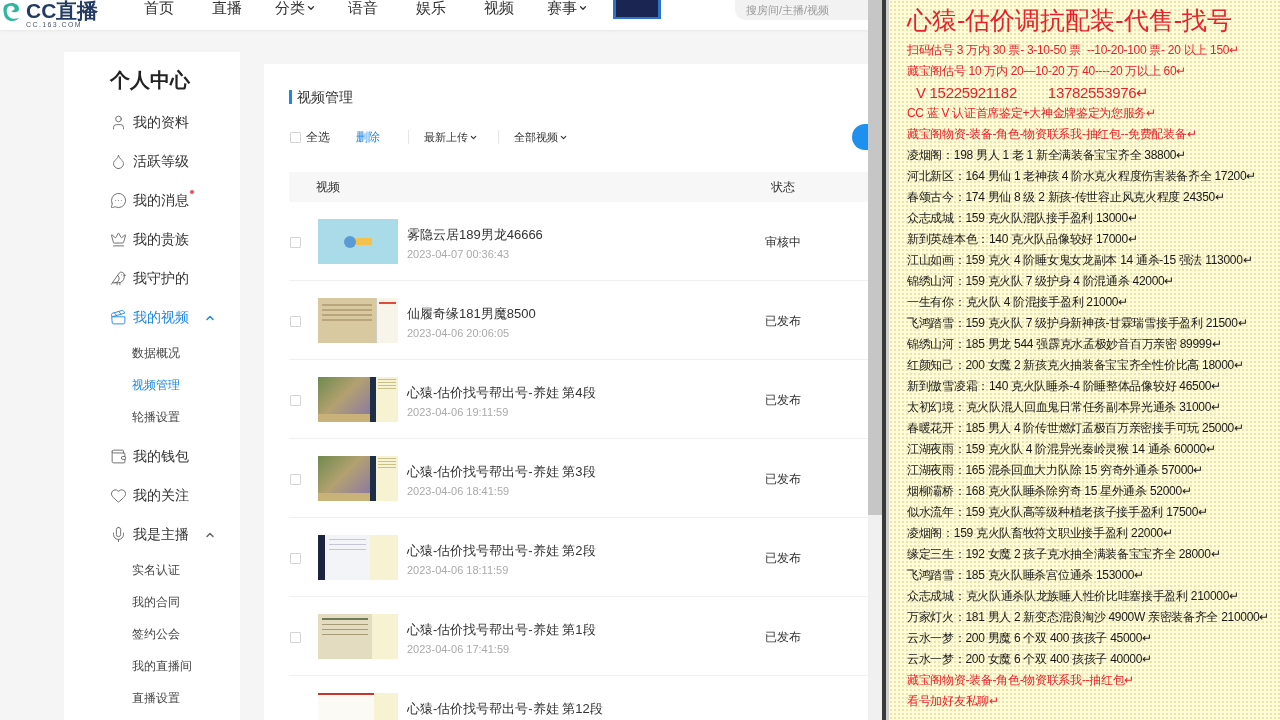 The image size is (1280, 720). I want to click on nav-link: 分类, so click(295, 8).